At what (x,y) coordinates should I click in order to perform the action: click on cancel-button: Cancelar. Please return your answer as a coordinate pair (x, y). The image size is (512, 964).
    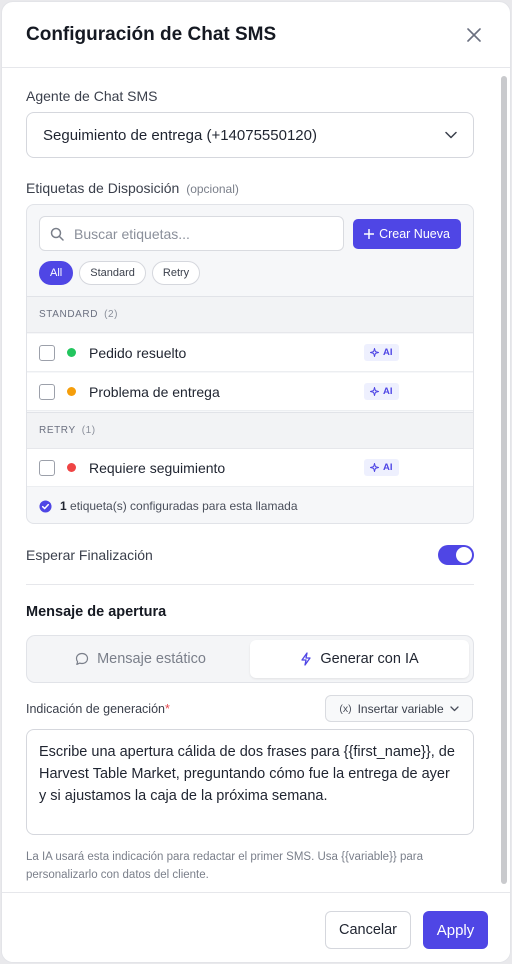
    Looking at the image, I should click on (368, 930).